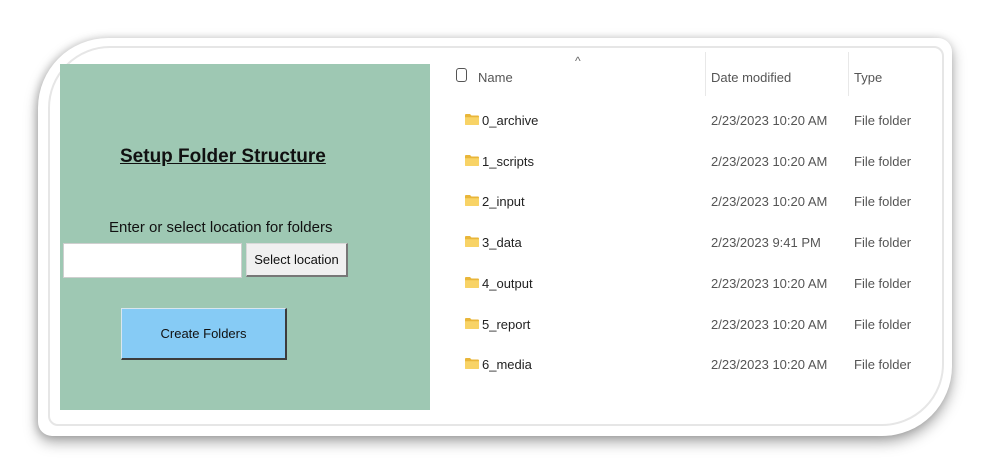 This screenshot has width=992, height=474. What do you see at coordinates (868, 77) in the screenshot?
I see `column-header-type: Type` at bounding box center [868, 77].